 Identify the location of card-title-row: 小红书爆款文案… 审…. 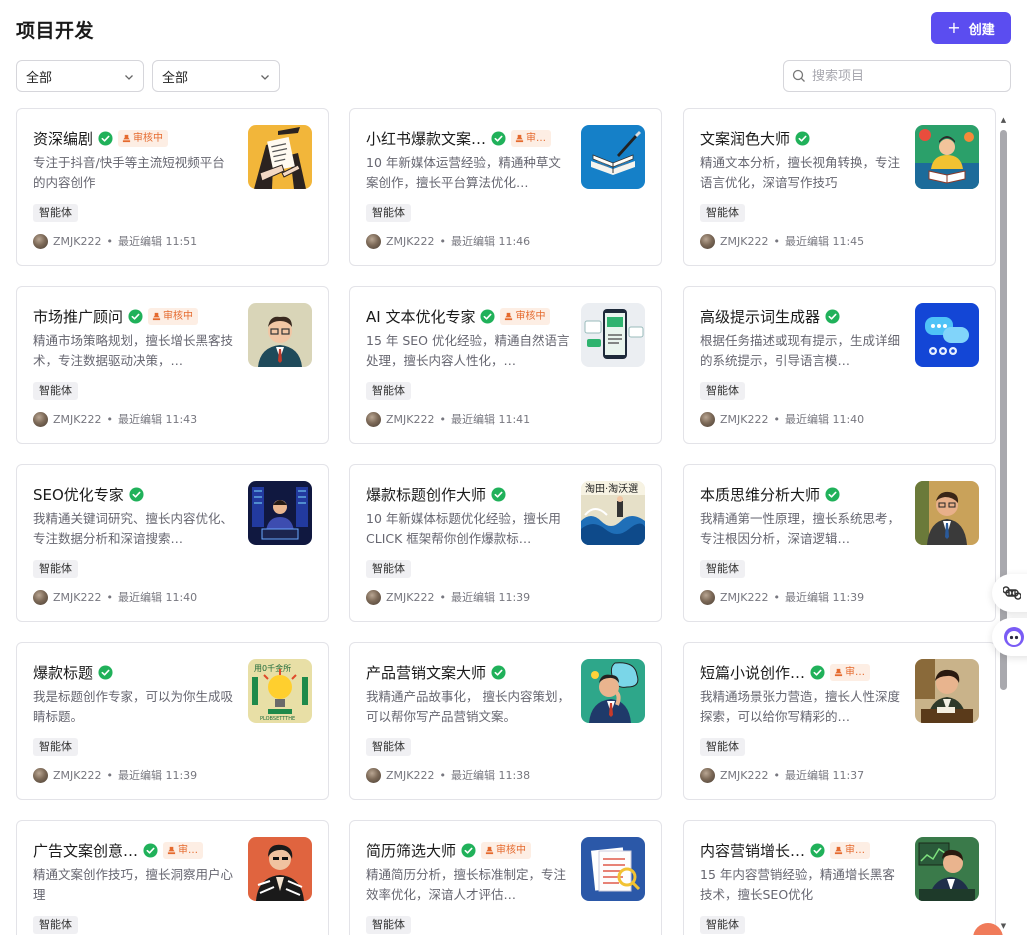
(467, 138).